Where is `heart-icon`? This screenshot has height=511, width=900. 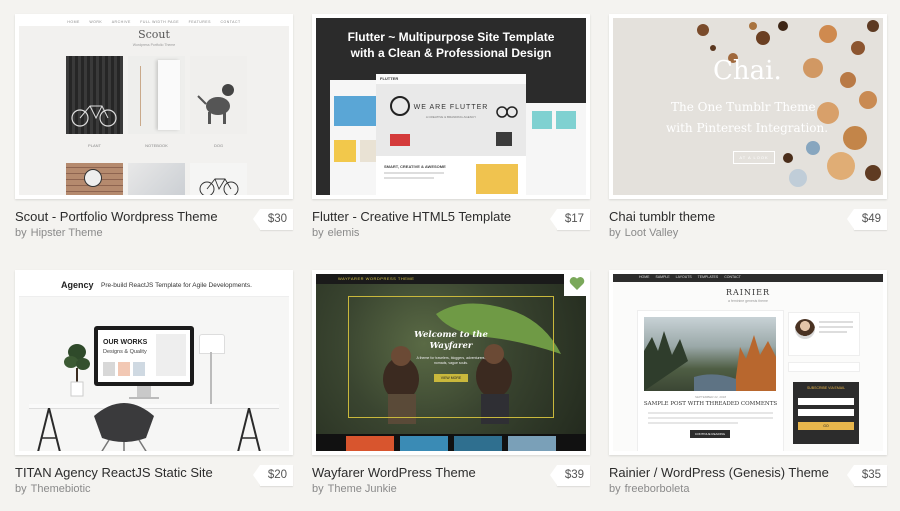 heart-icon is located at coordinates (577, 283).